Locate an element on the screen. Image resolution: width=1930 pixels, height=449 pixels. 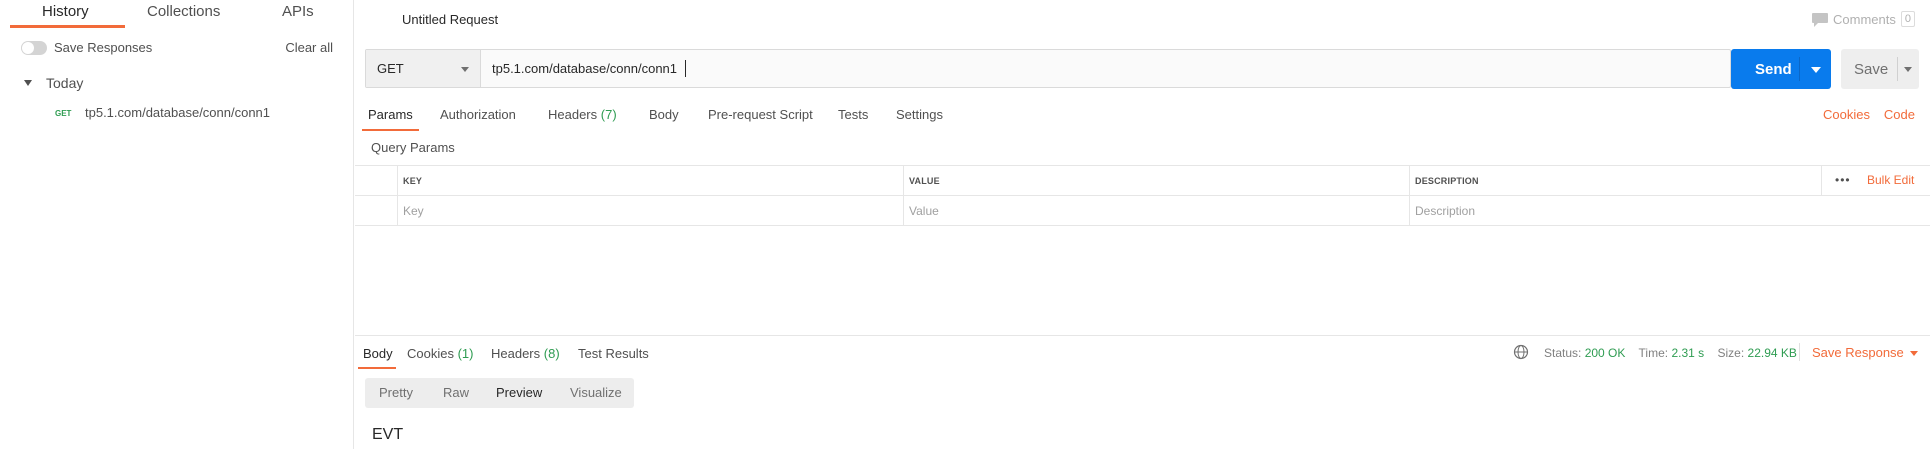
view-preview: Preview is located at coordinates (519, 392).